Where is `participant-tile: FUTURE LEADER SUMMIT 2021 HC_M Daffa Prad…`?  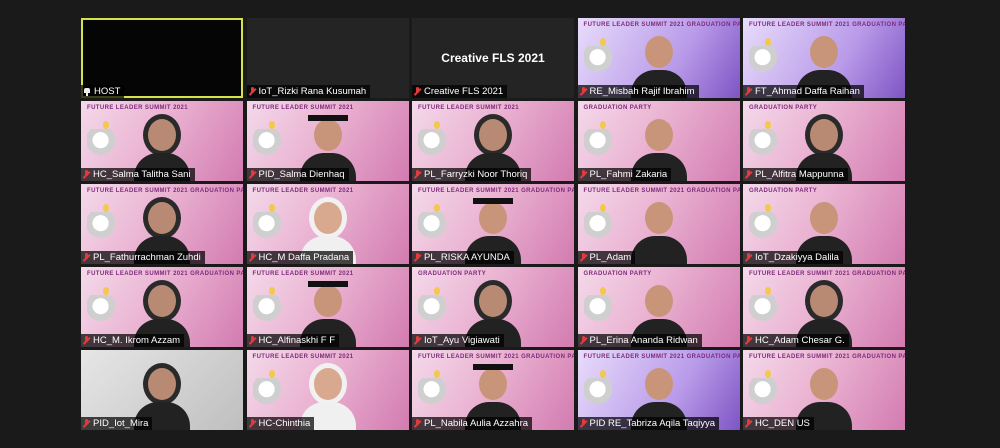 participant-tile: FUTURE LEADER SUMMIT 2021 HC_M Daffa Prad… is located at coordinates (327, 224).